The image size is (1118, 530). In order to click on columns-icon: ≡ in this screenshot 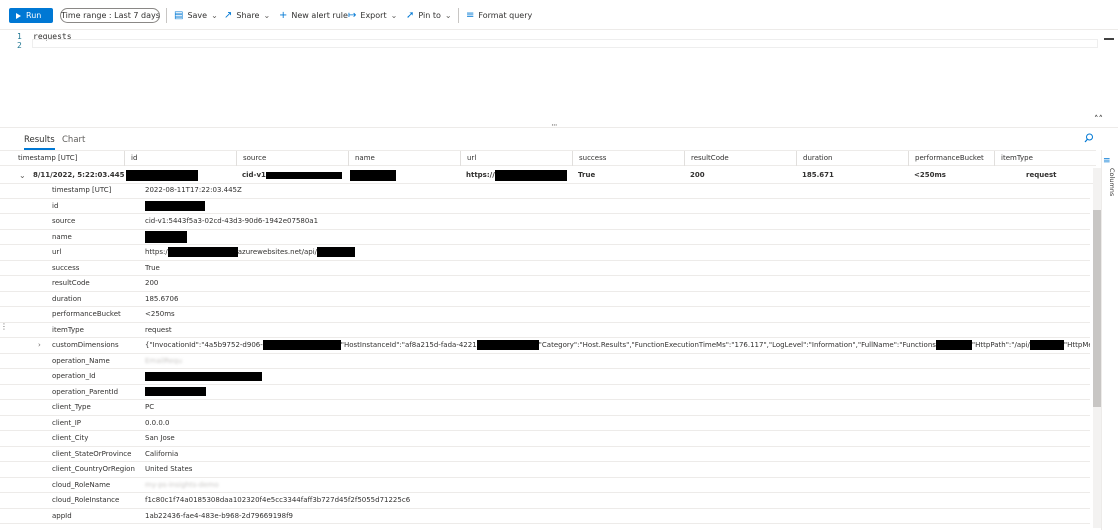, I will do `click(1107, 161)`.